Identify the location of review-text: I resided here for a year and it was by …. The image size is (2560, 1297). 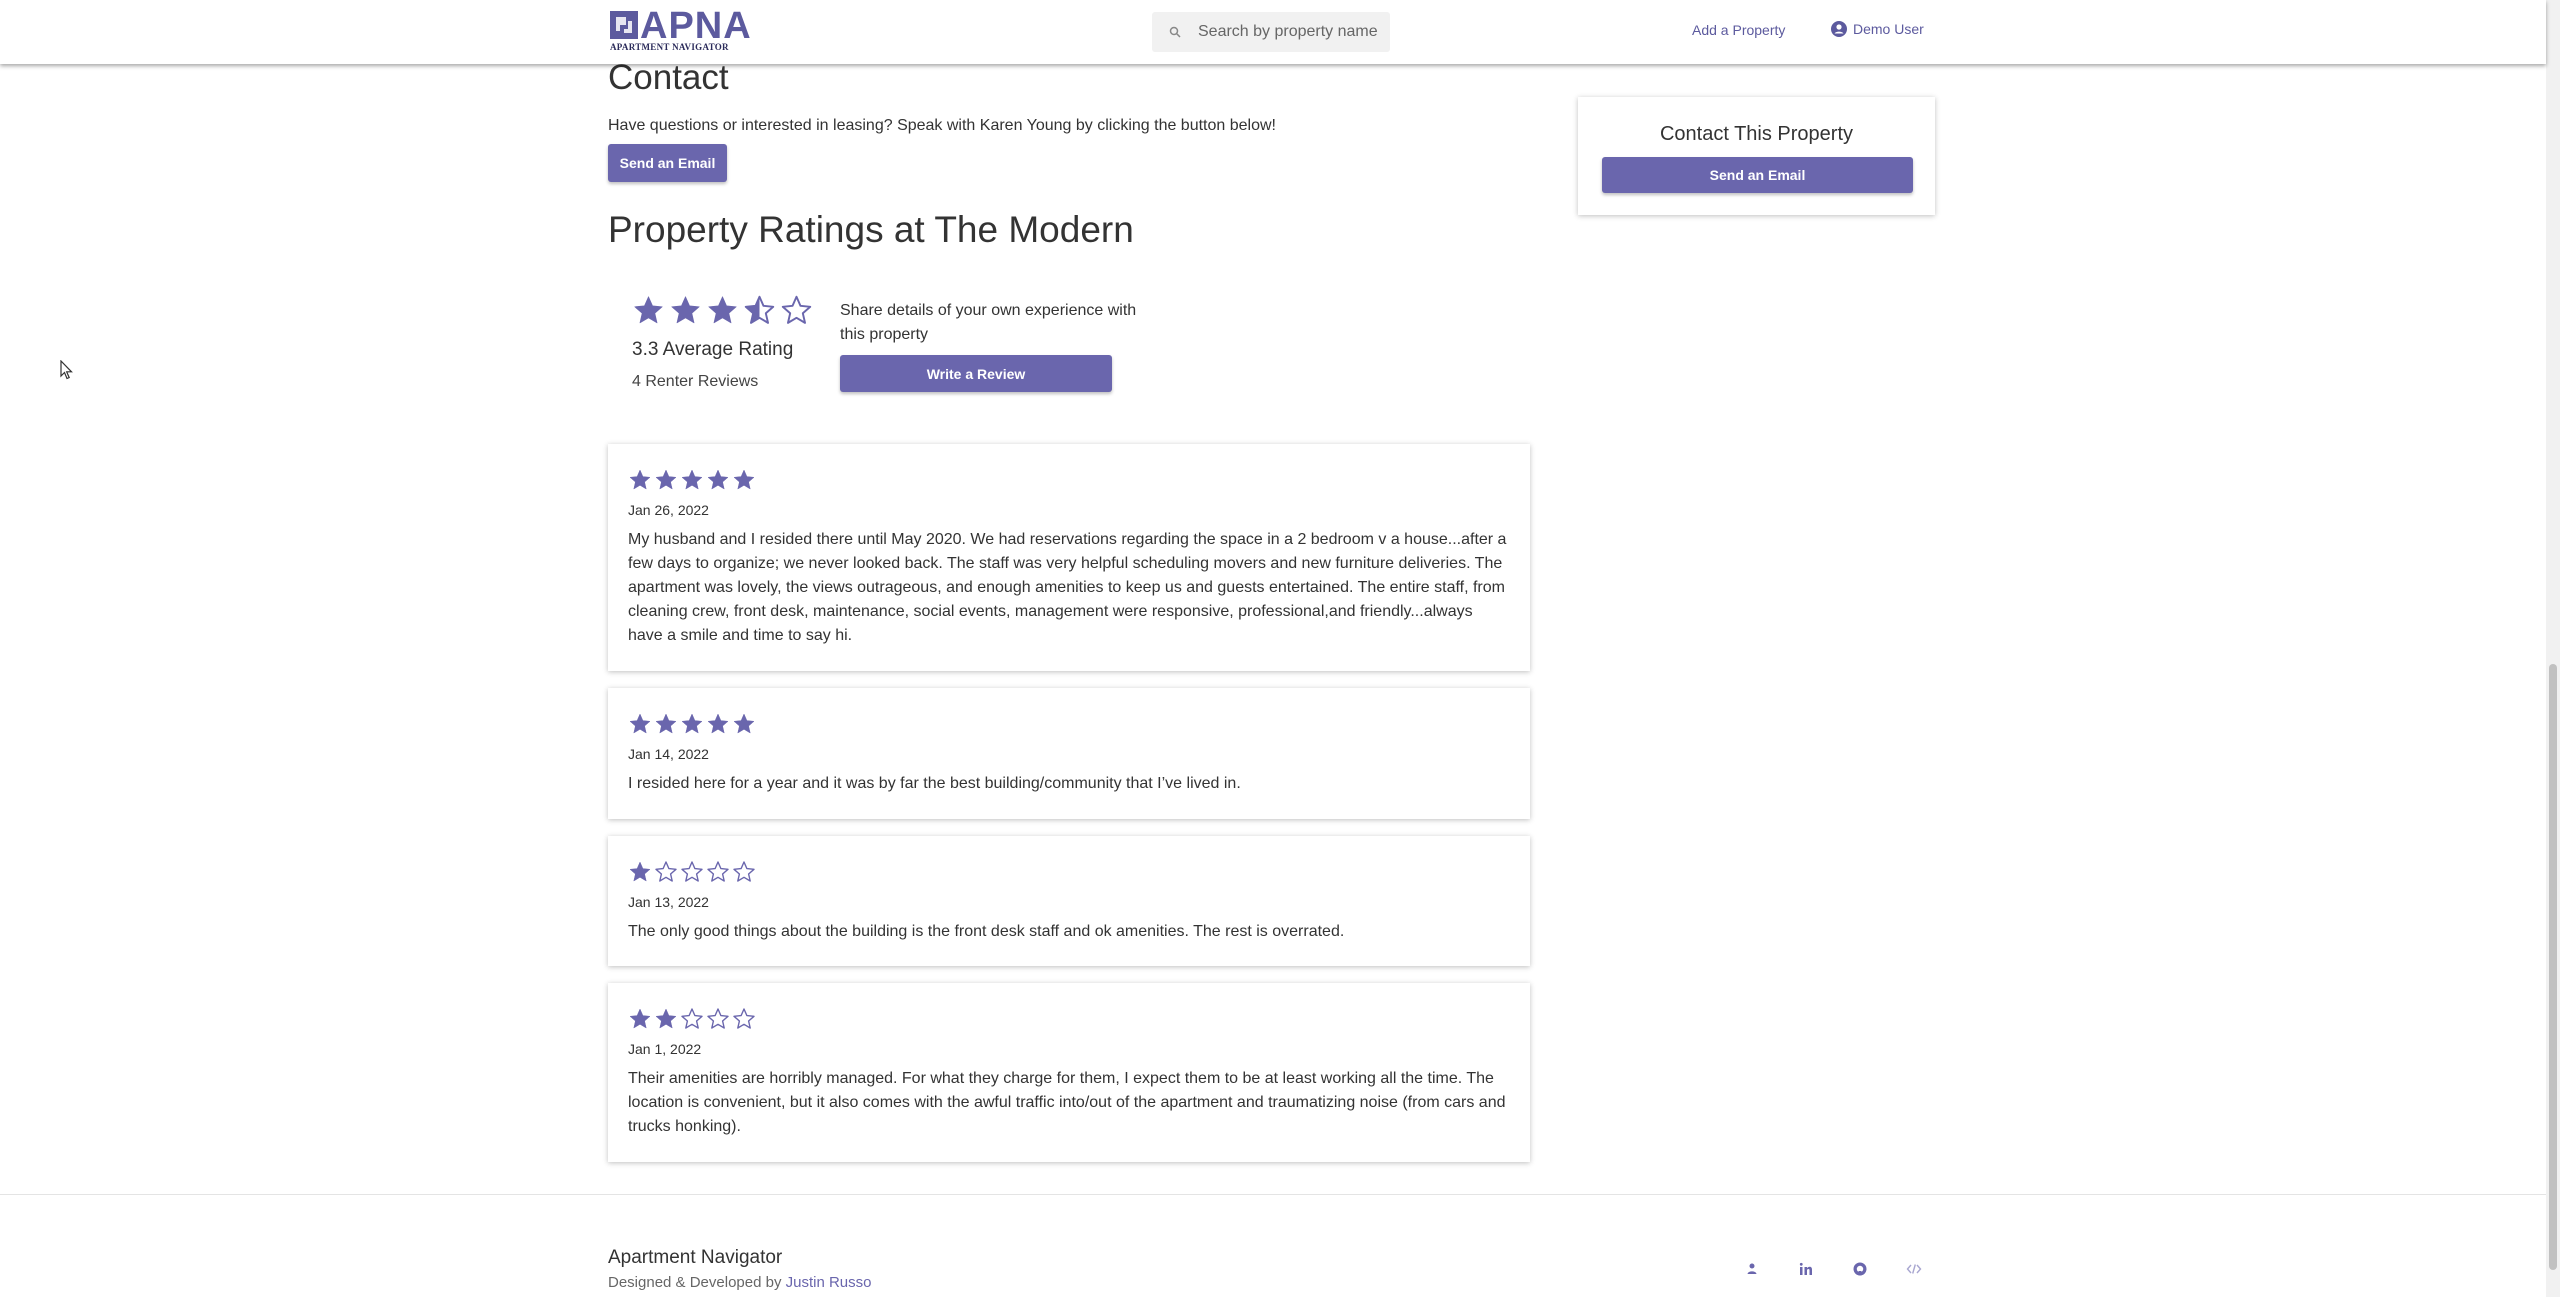
(934, 783).